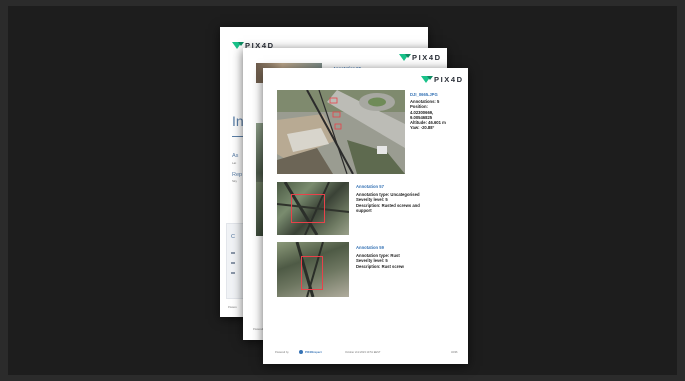 Image resolution: width=685 pixels, height=381 pixels. What do you see at coordinates (370, 247) in the screenshot?
I see `annotation-title: Annotation 59` at bounding box center [370, 247].